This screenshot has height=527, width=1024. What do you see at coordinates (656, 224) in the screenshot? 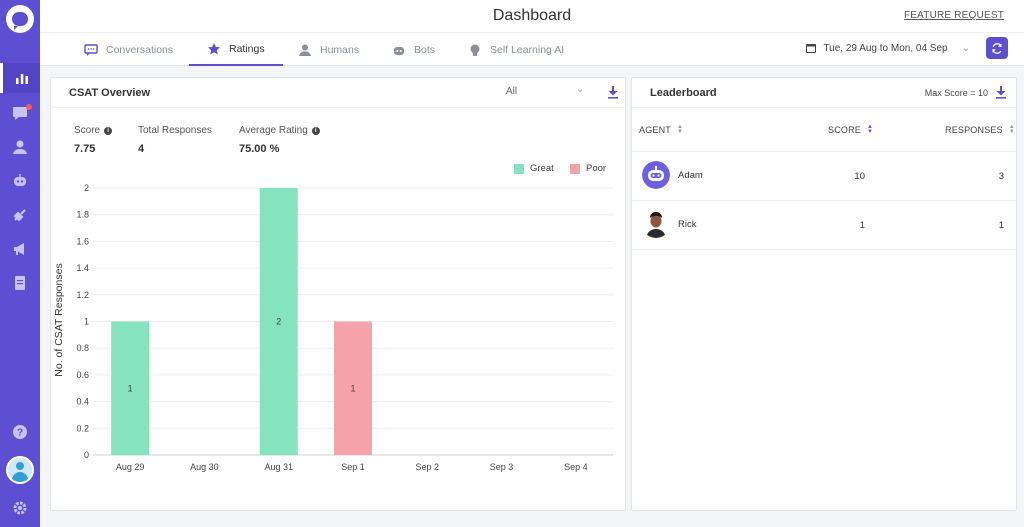
I see `person-avatar` at bounding box center [656, 224].